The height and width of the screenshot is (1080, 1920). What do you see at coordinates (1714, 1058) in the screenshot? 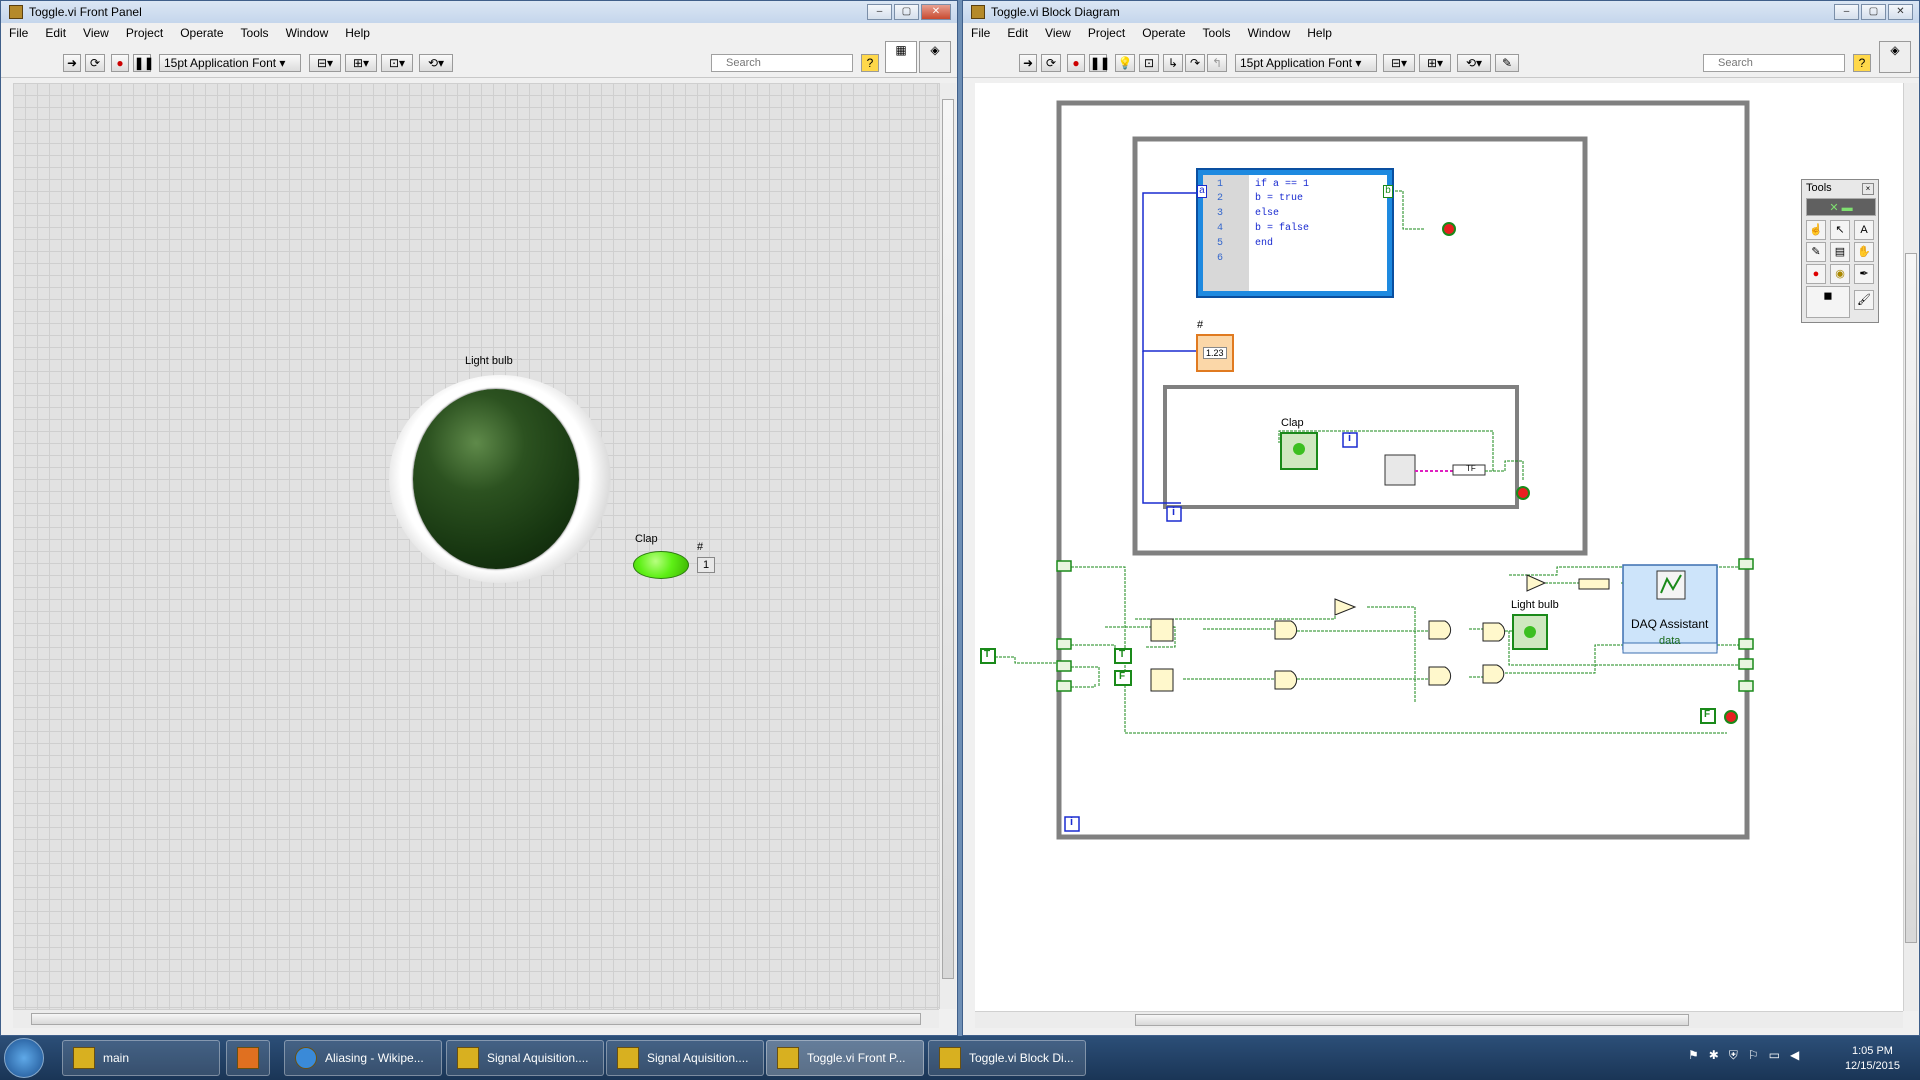
I see `bluetooth-icon: ✱` at bounding box center [1714, 1058].